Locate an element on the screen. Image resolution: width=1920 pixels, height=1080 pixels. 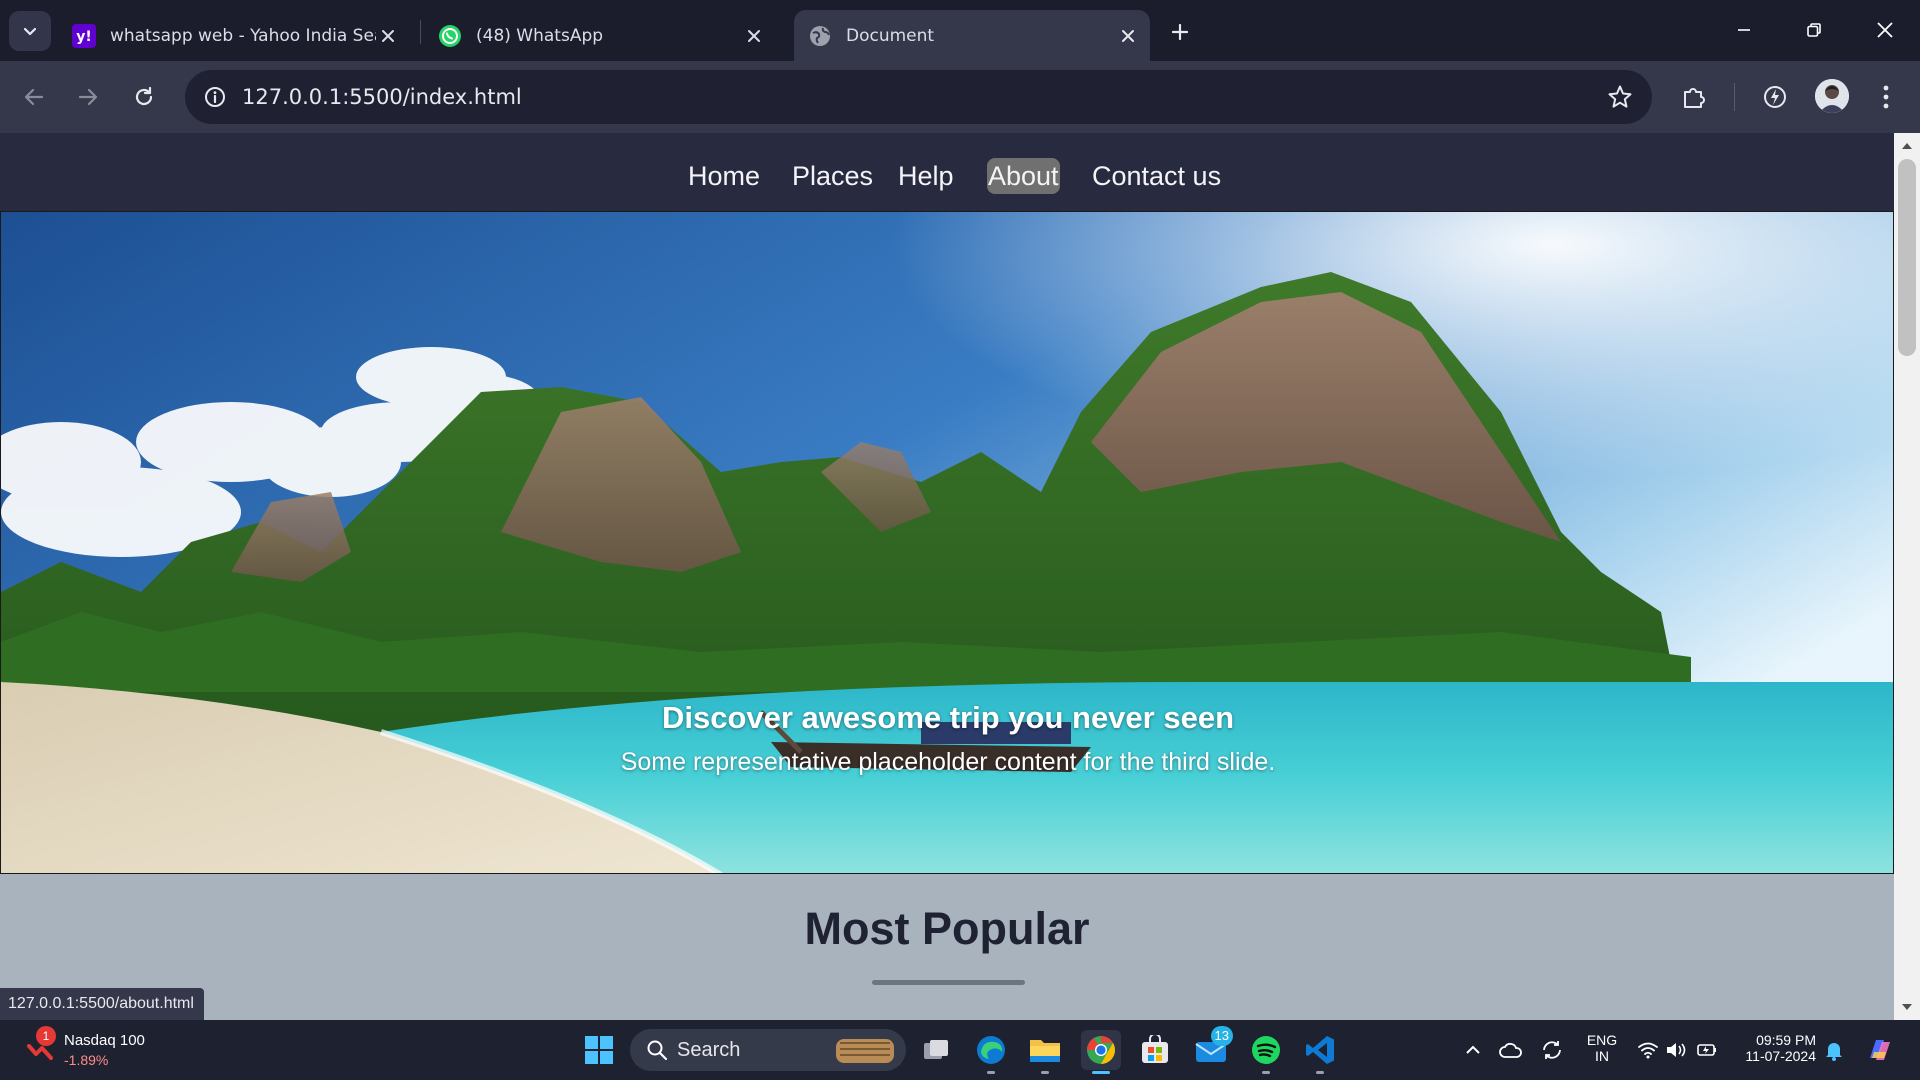
nav-link-help: Help is located at coordinates (926, 176).